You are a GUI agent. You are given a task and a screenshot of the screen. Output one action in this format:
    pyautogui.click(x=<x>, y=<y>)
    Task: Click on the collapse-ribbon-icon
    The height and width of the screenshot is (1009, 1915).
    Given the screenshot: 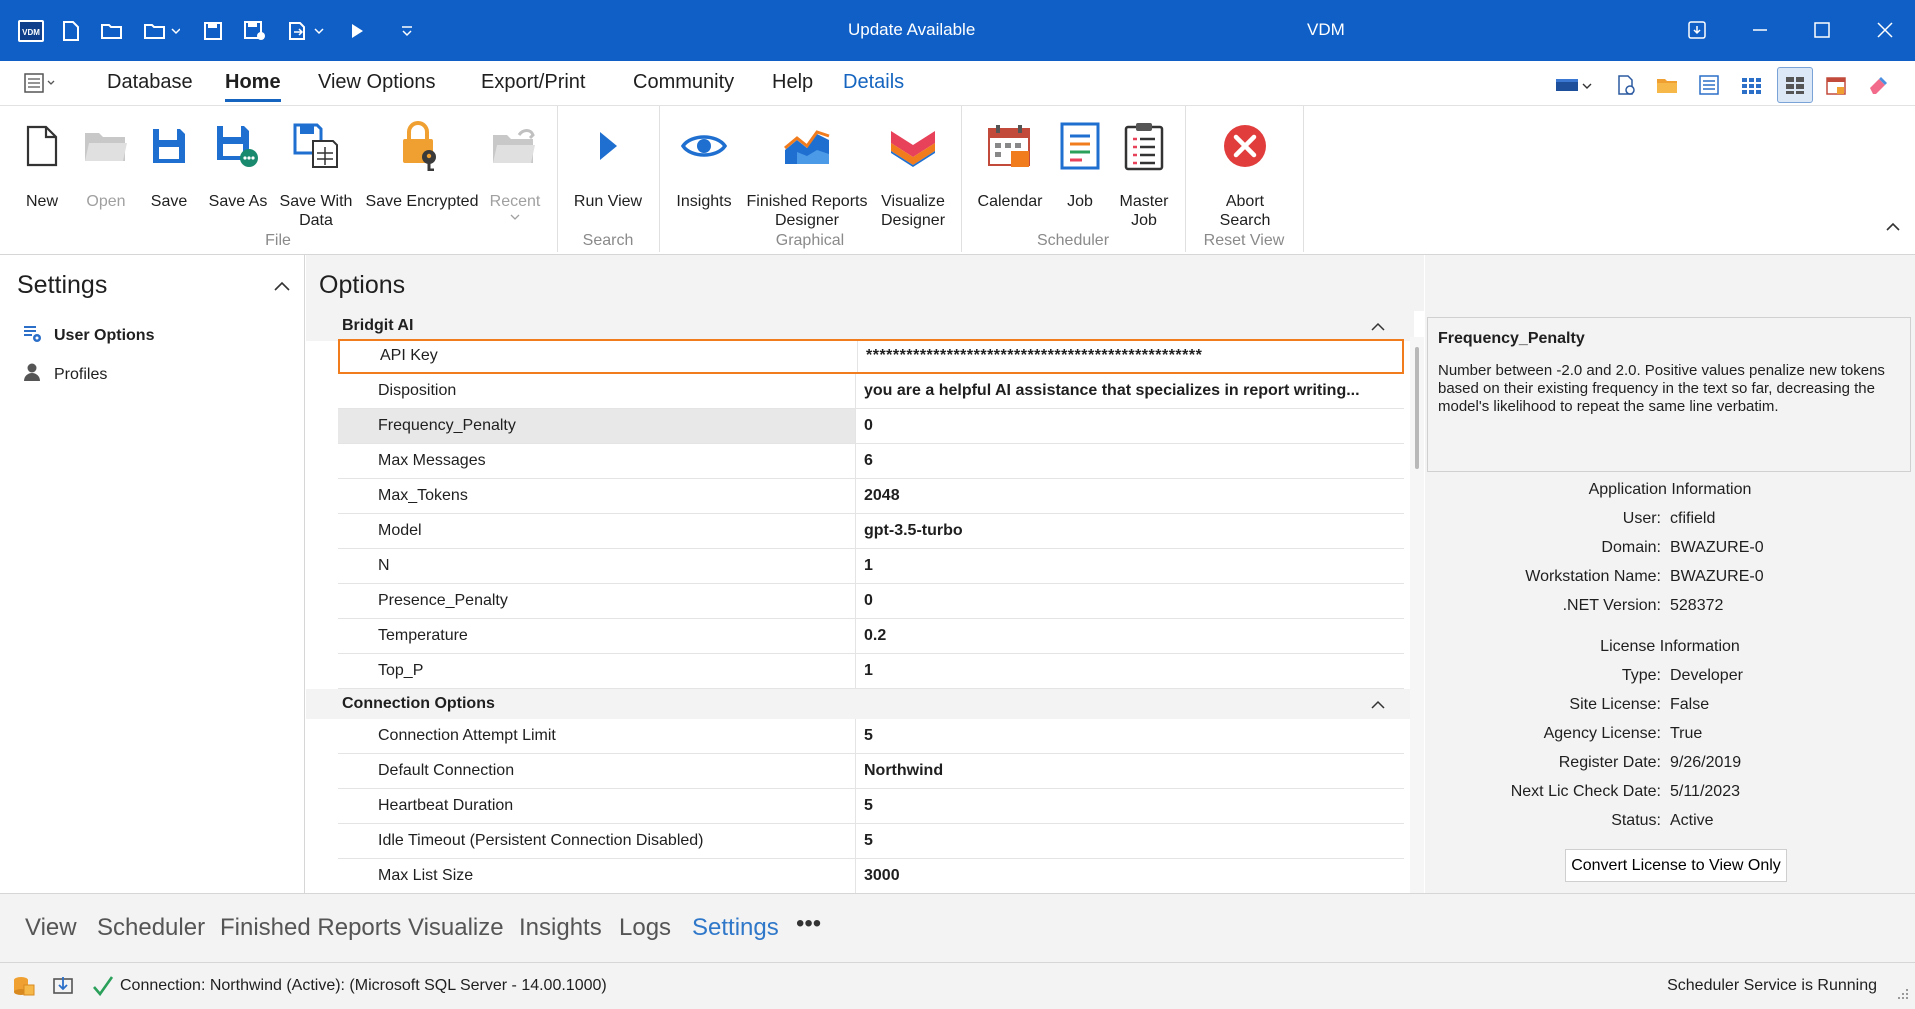 What is the action you would take?
    pyautogui.click(x=1893, y=229)
    